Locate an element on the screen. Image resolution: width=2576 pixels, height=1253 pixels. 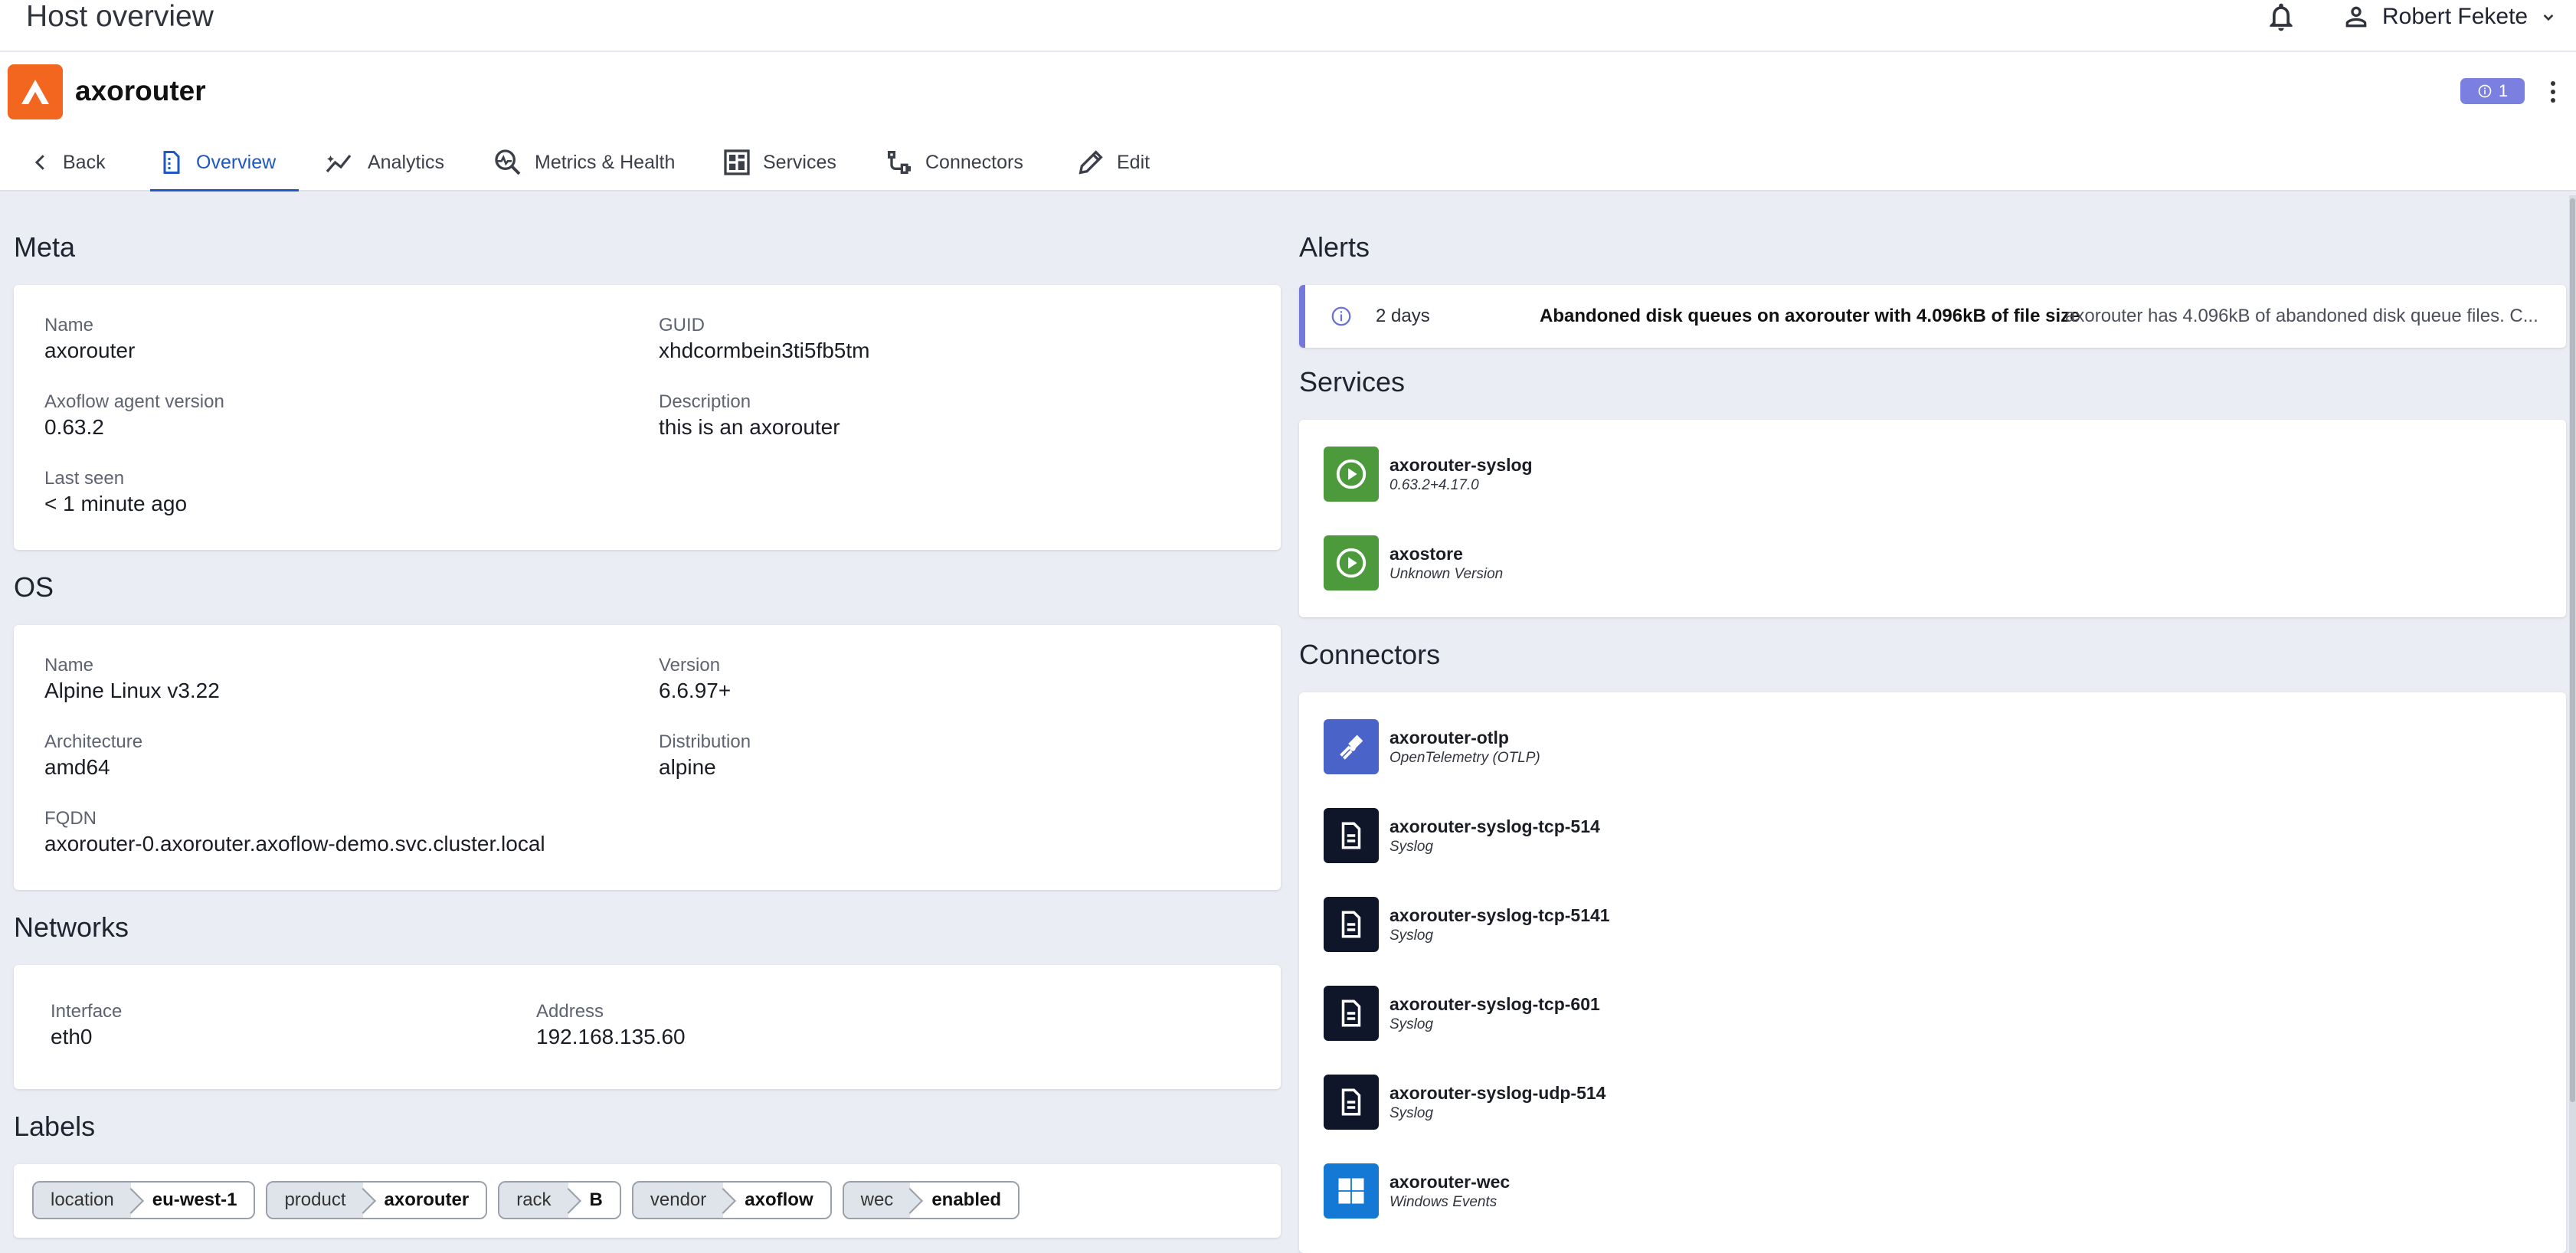
info-icon is located at coordinates (2485, 91).